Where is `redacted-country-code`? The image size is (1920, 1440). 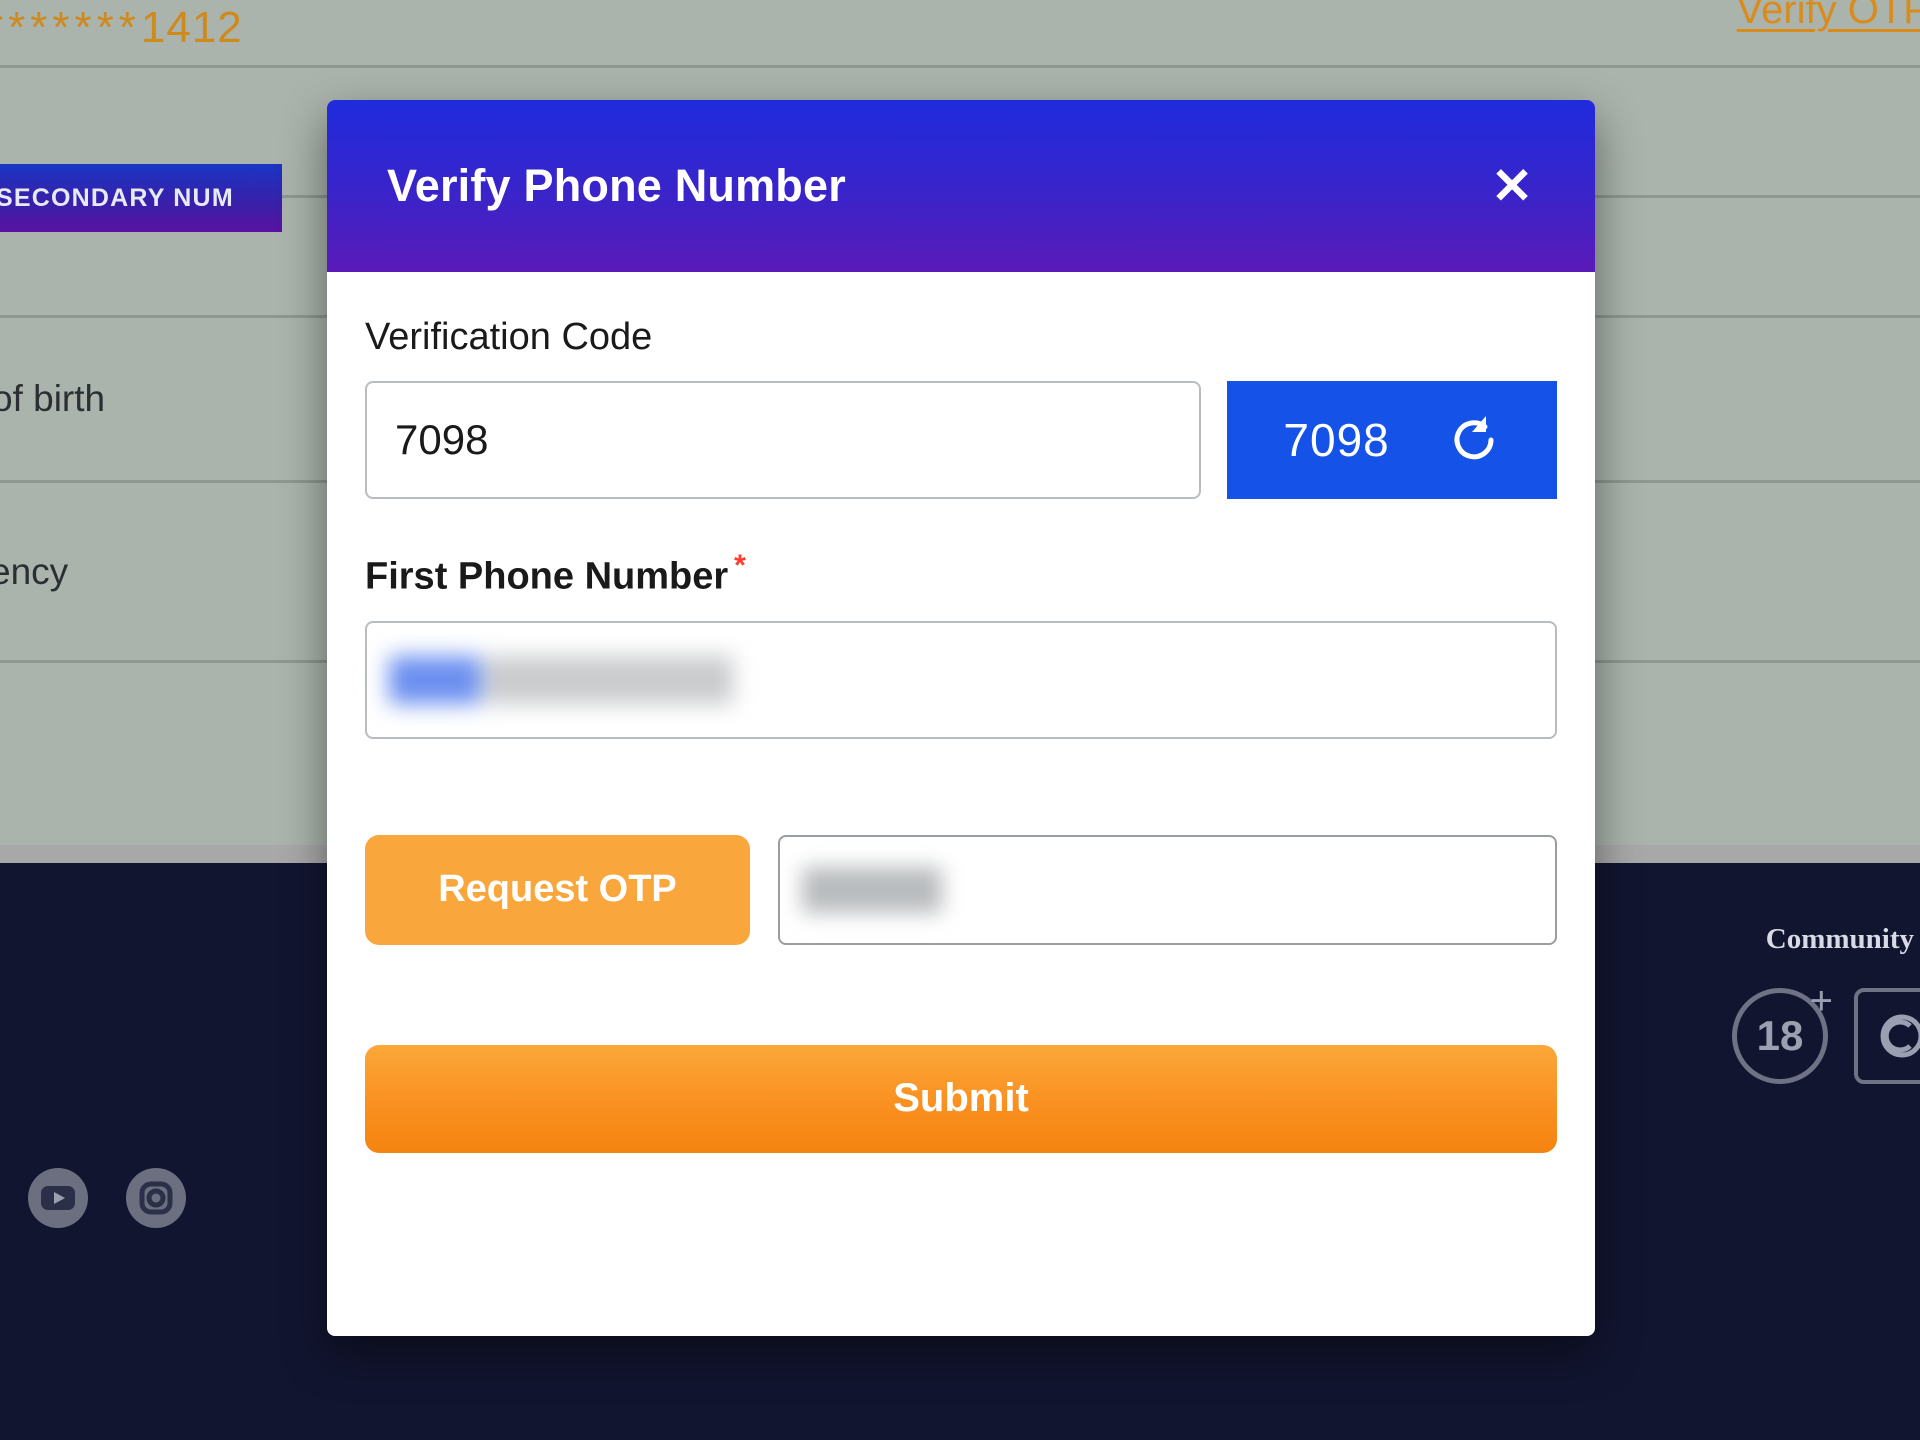
redacted-country-code is located at coordinates (435, 679).